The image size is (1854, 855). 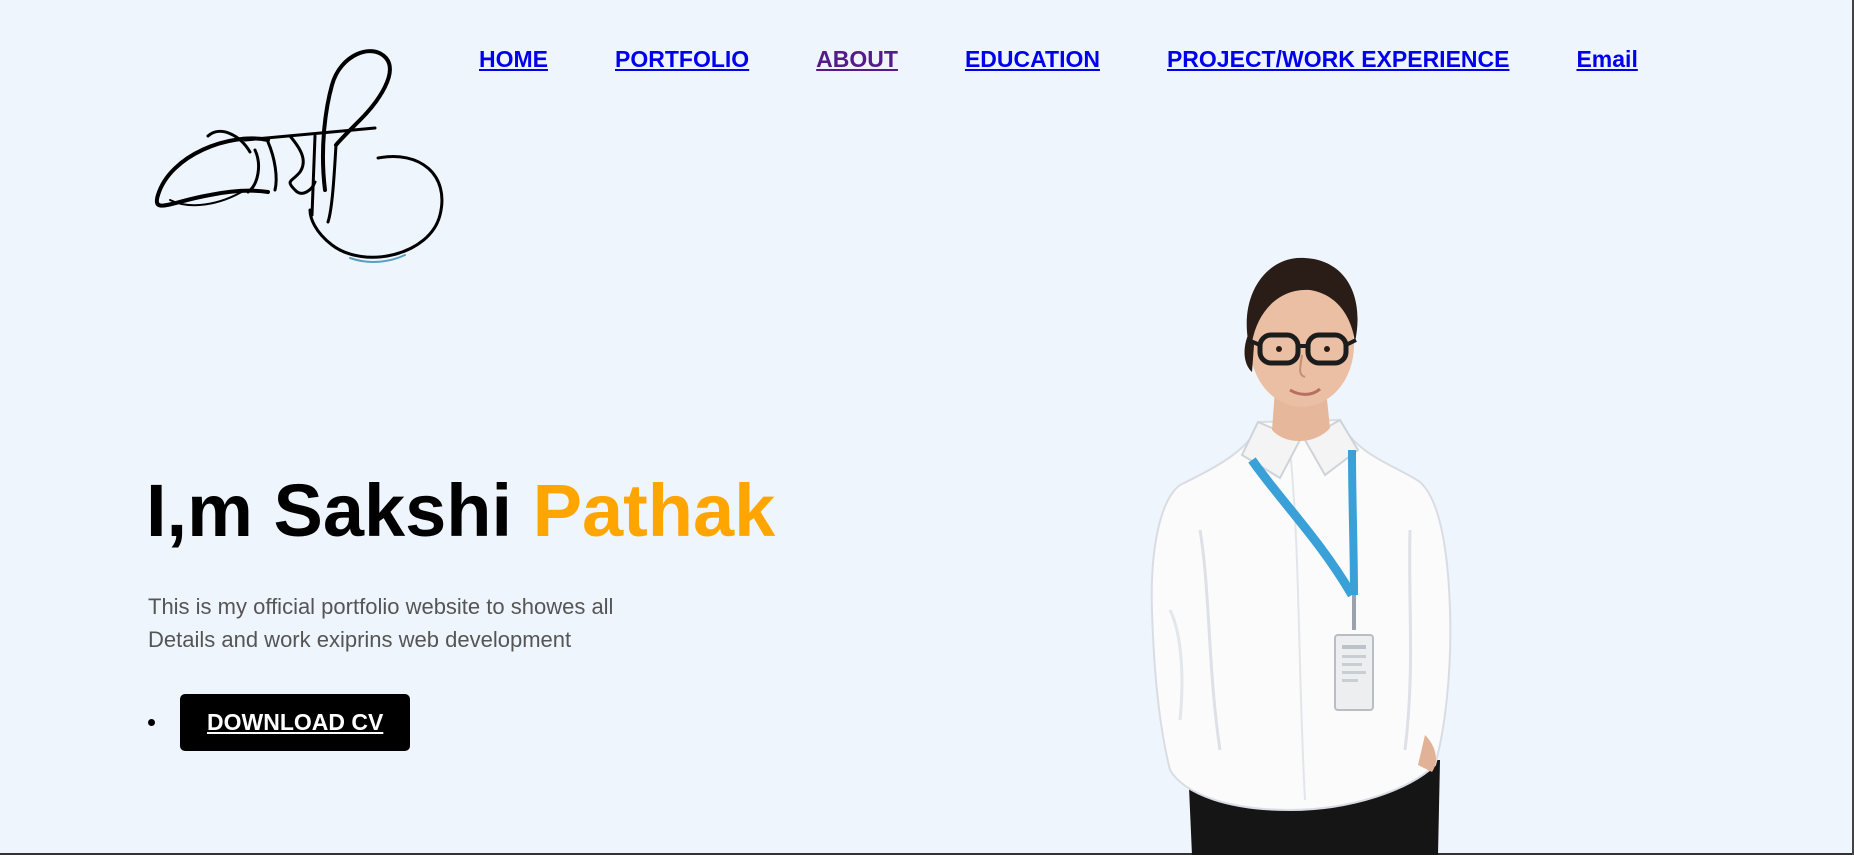 What do you see at coordinates (1606, 59) in the screenshot?
I see `nav-link-email: Email` at bounding box center [1606, 59].